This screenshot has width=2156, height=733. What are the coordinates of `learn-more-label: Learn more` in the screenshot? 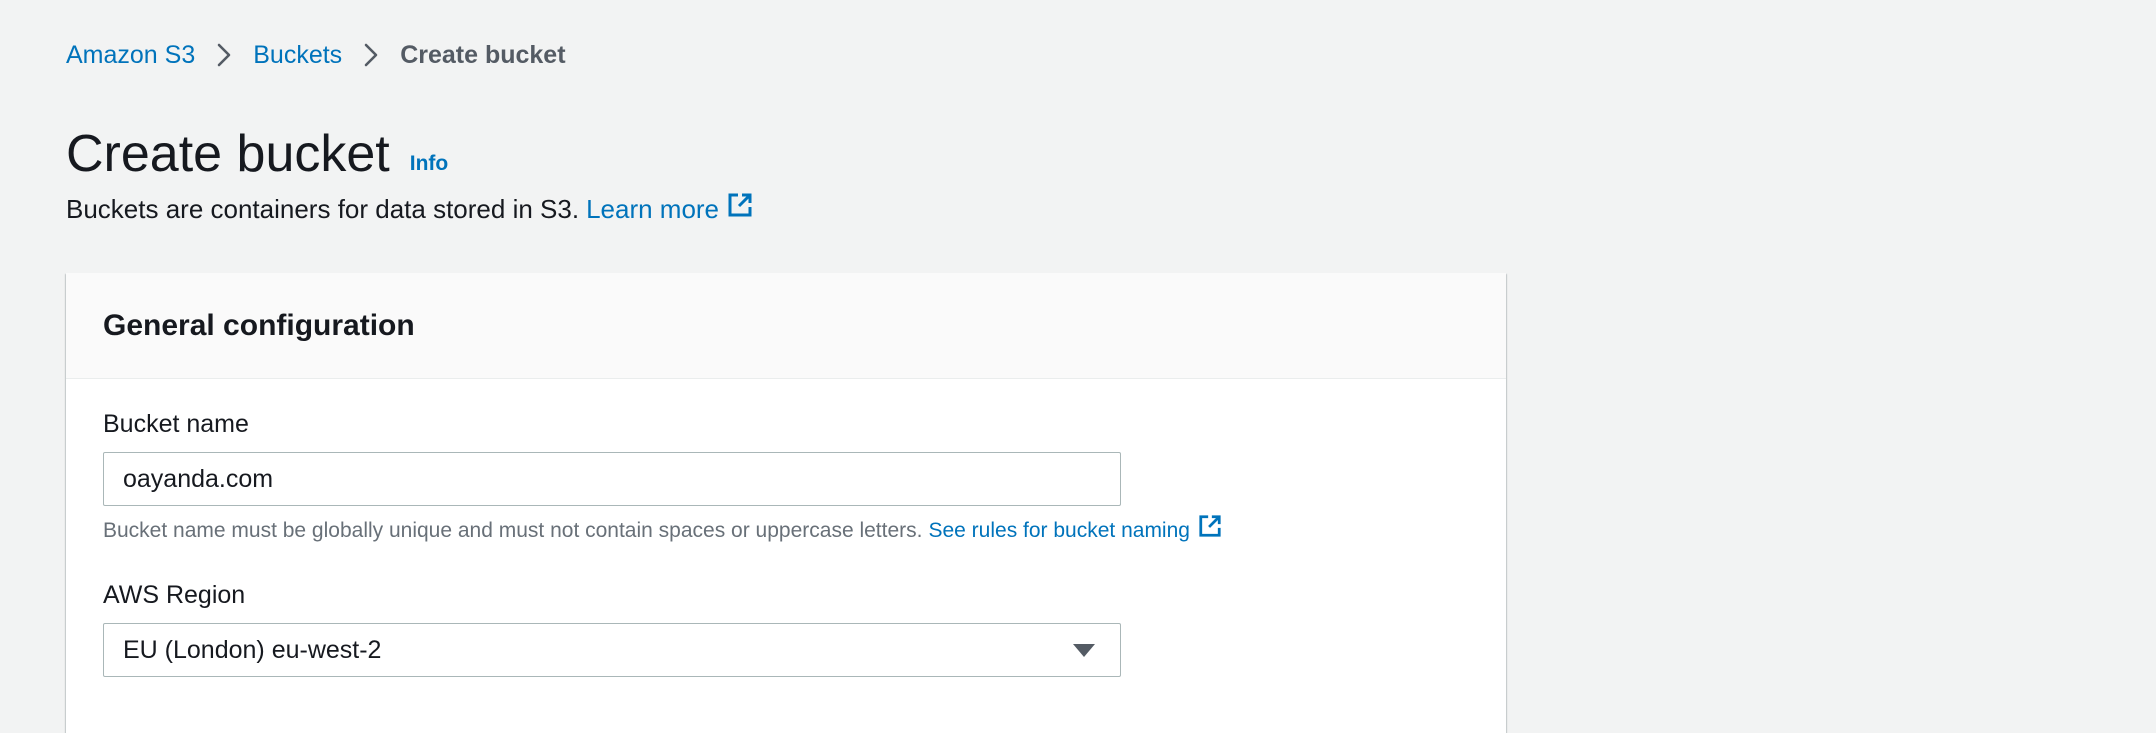 It's located at (653, 209).